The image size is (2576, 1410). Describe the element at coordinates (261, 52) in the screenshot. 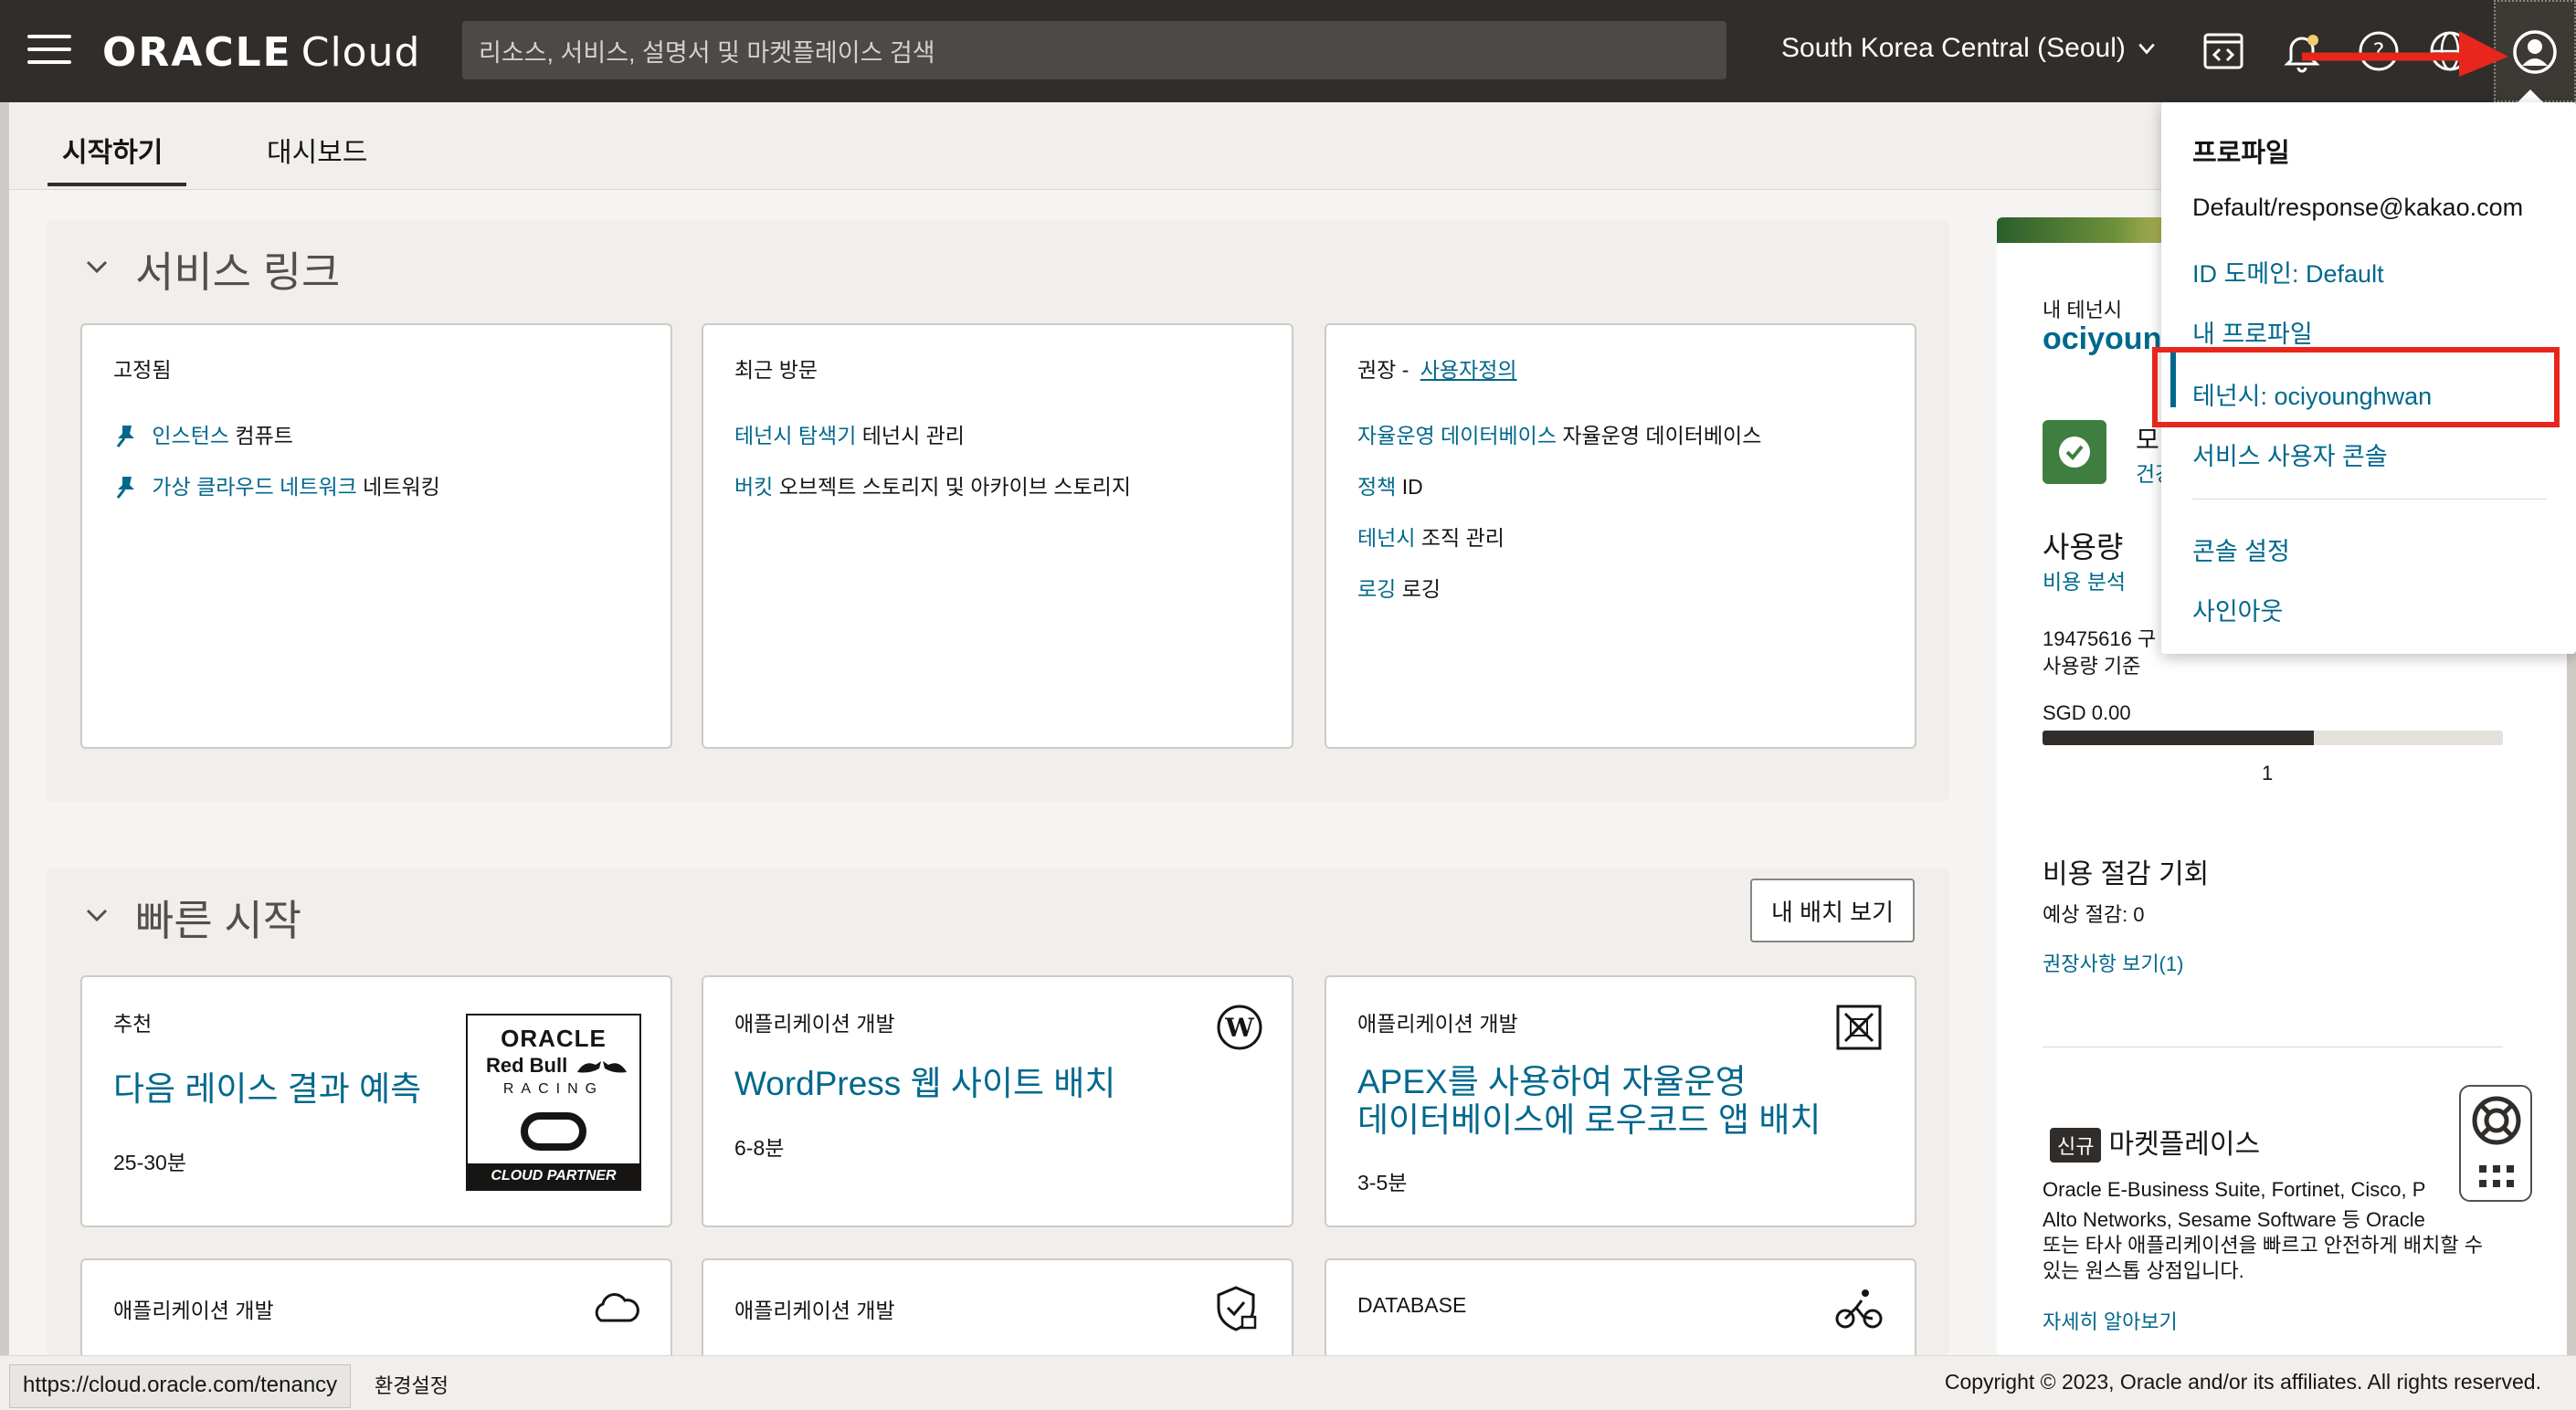

I see `oracle-cloud-logo: ORACLE Cloud` at that location.